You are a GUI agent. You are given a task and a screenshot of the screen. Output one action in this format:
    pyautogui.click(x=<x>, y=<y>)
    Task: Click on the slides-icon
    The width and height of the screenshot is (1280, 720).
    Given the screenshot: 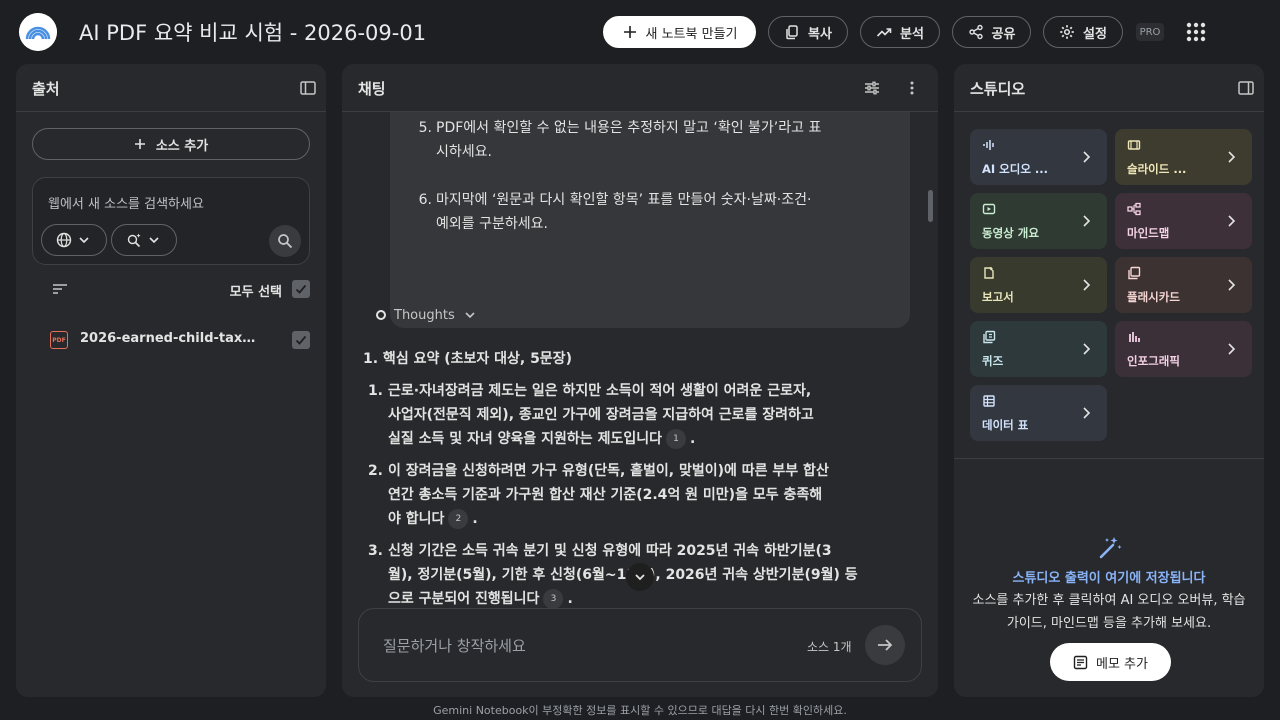 What is the action you would take?
    pyautogui.click(x=1134, y=144)
    